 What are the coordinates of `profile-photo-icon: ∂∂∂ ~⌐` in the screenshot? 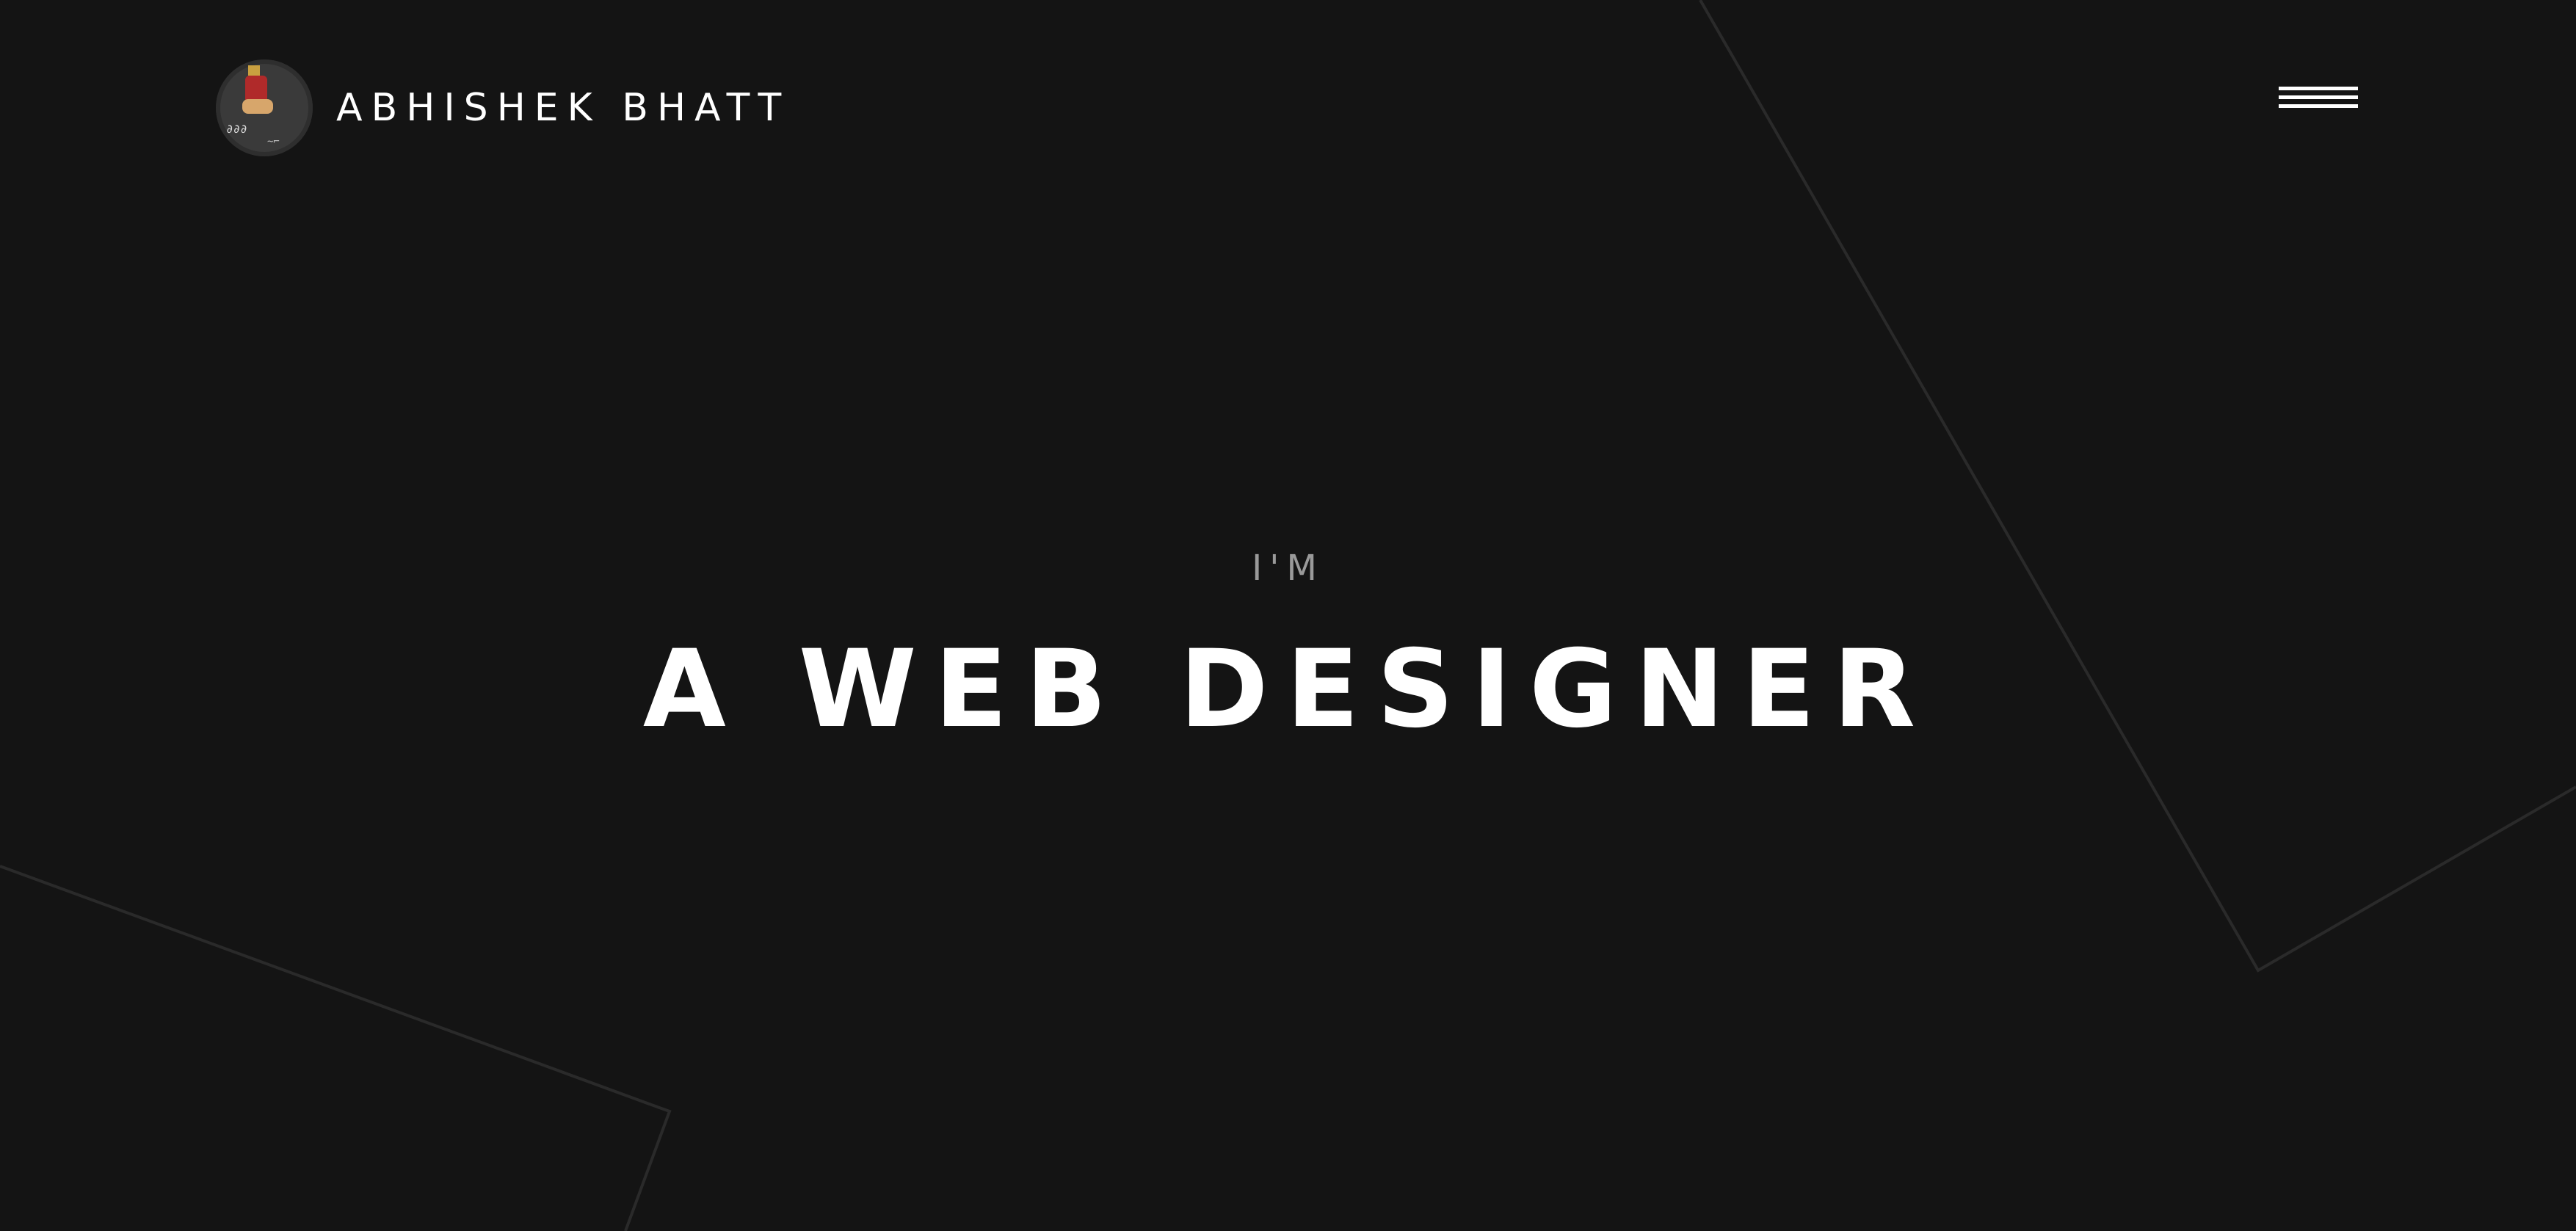 It's located at (265, 107).